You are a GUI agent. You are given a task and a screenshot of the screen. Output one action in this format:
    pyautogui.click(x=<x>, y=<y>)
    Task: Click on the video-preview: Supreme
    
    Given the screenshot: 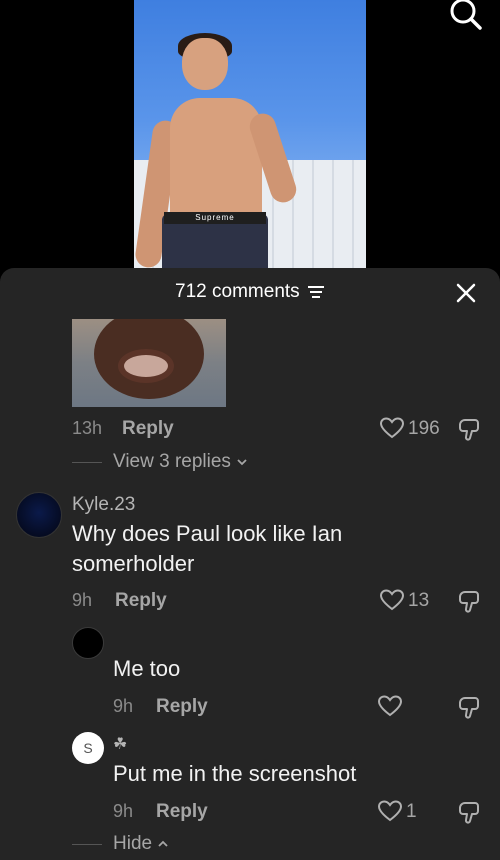 What is the action you would take?
    pyautogui.click(x=250, y=134)
    